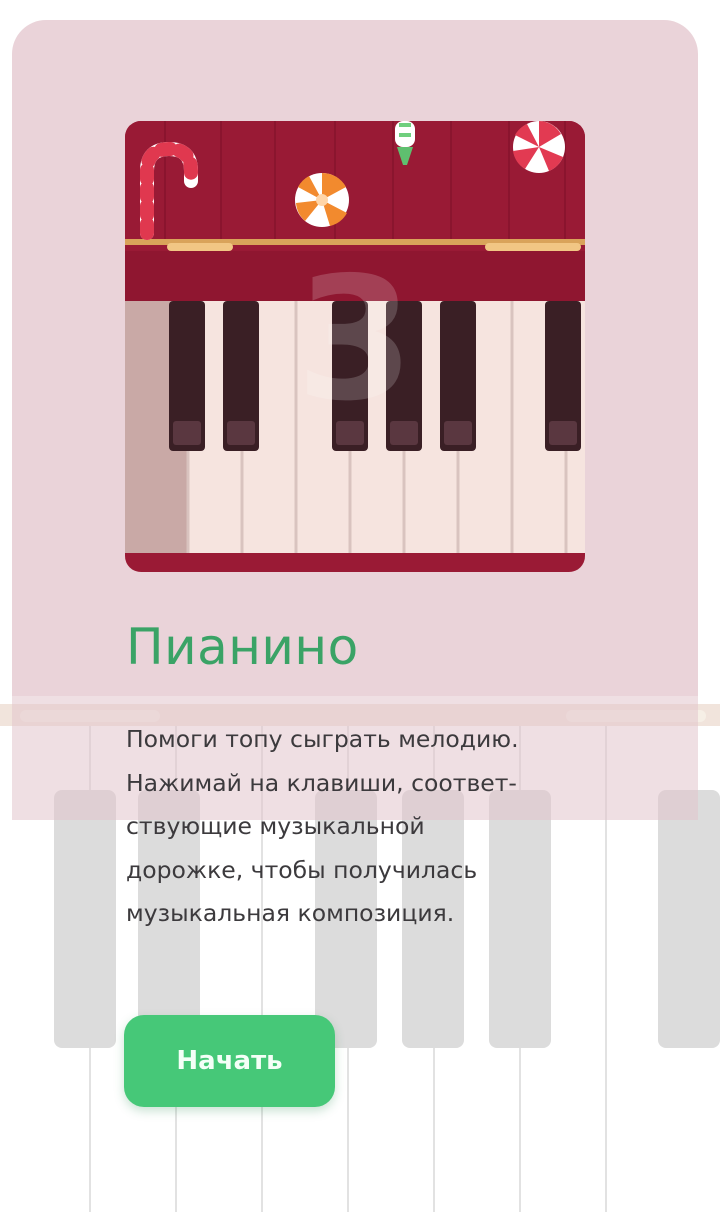 The height and width of the screenshot is (1212, 720). What do you see at coordinates (321, 782) in the screenshot?
I see `description-line: Нажимай на клавиши, соответ-` at bounding box center [321, 782].